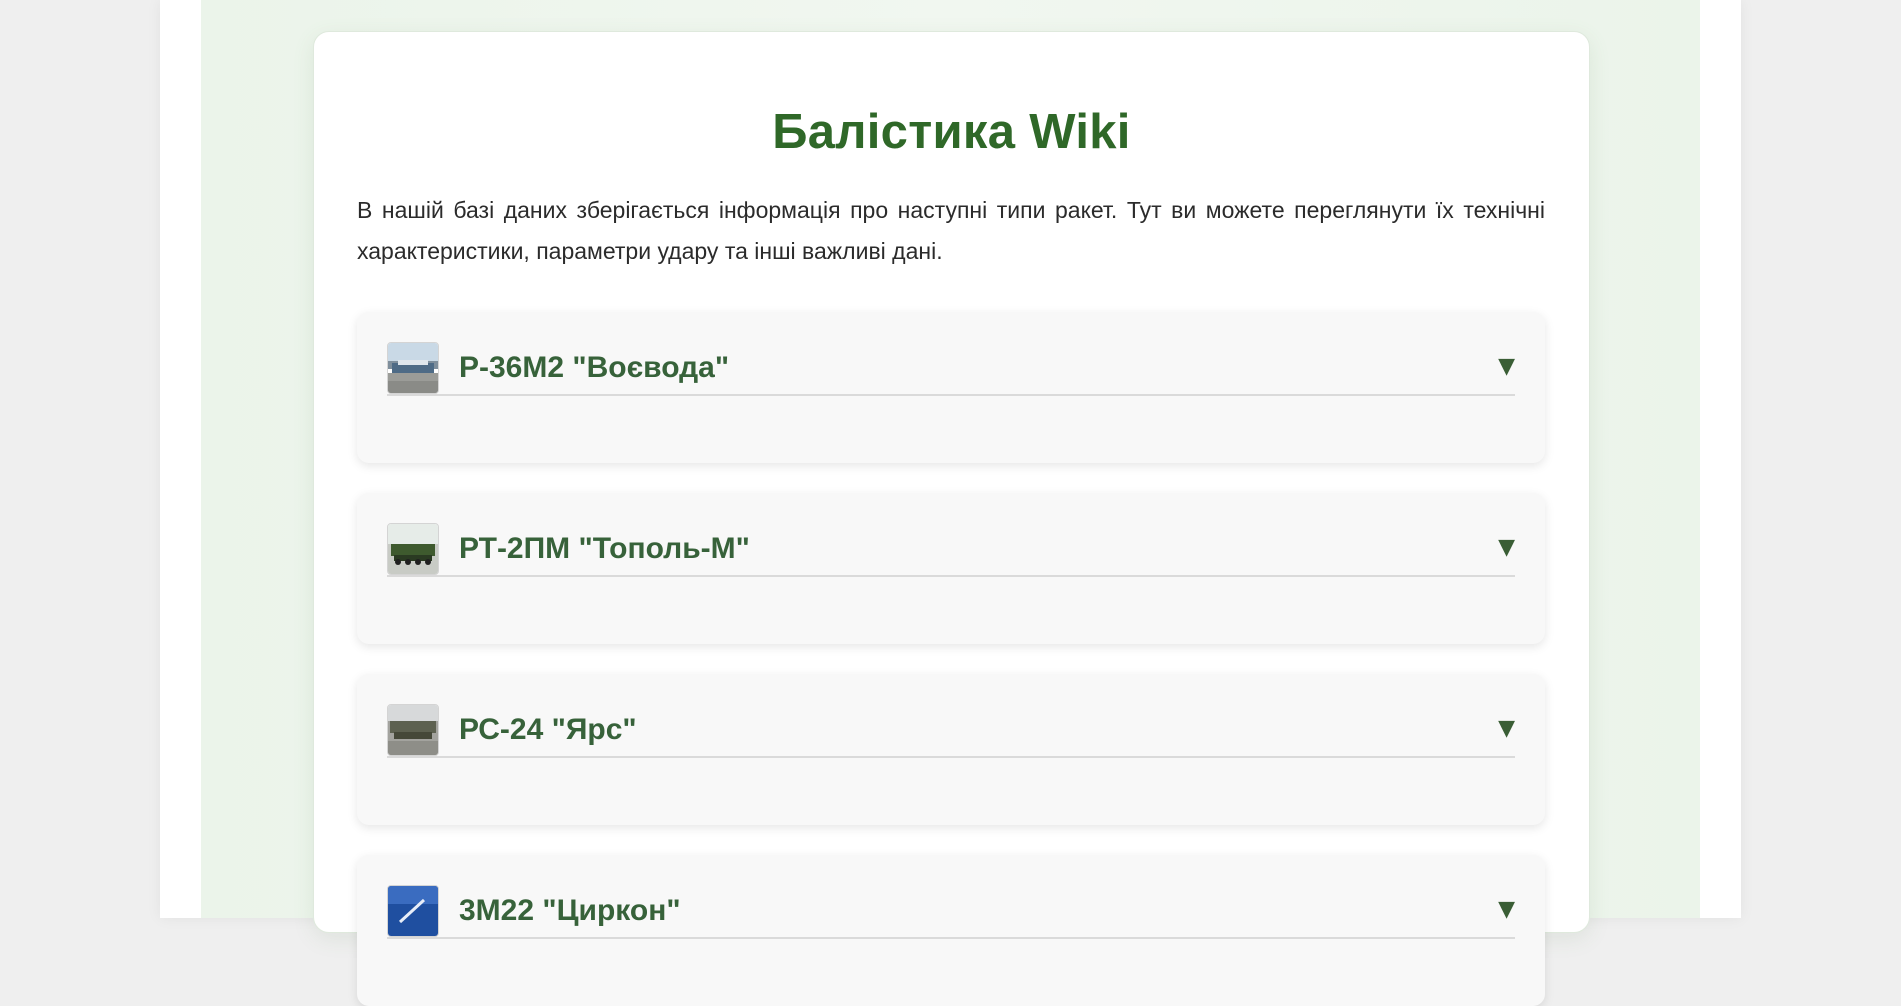  Describe the element at coordinates (570, 910) in the screenshot. I see `missile-title: 3М22 "Циркон"` at that location.